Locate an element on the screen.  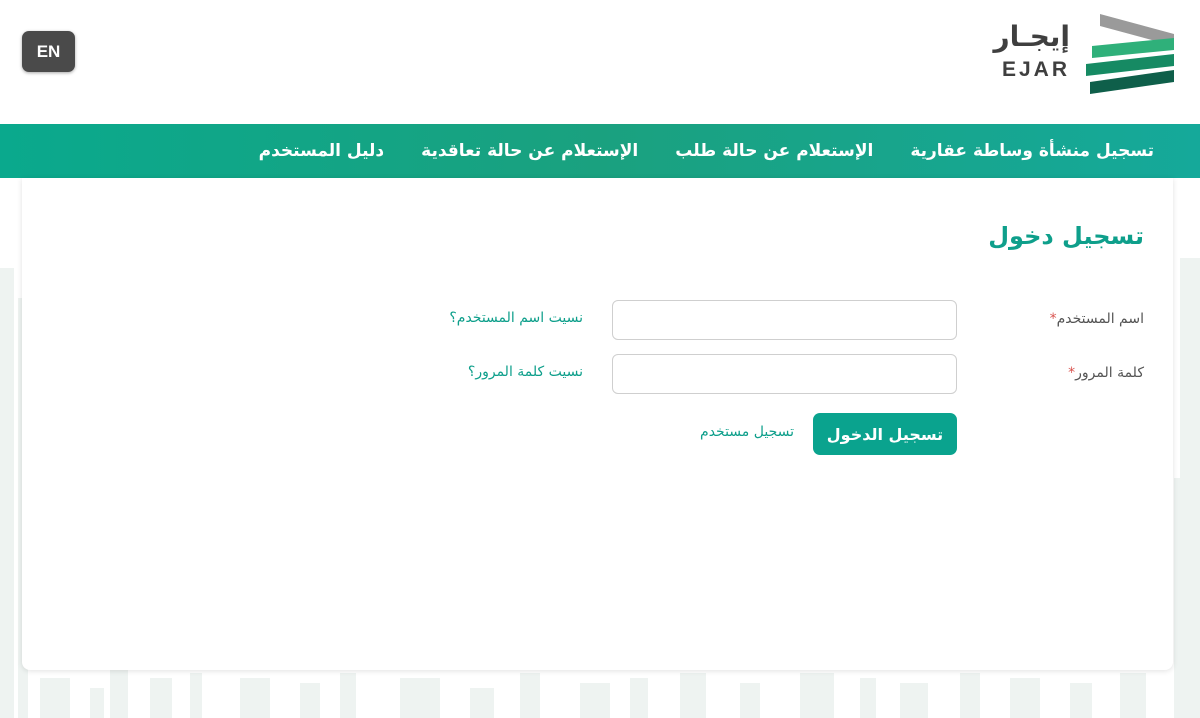
login-button: تسجيل الدخول is located at coordinates (885, 434).